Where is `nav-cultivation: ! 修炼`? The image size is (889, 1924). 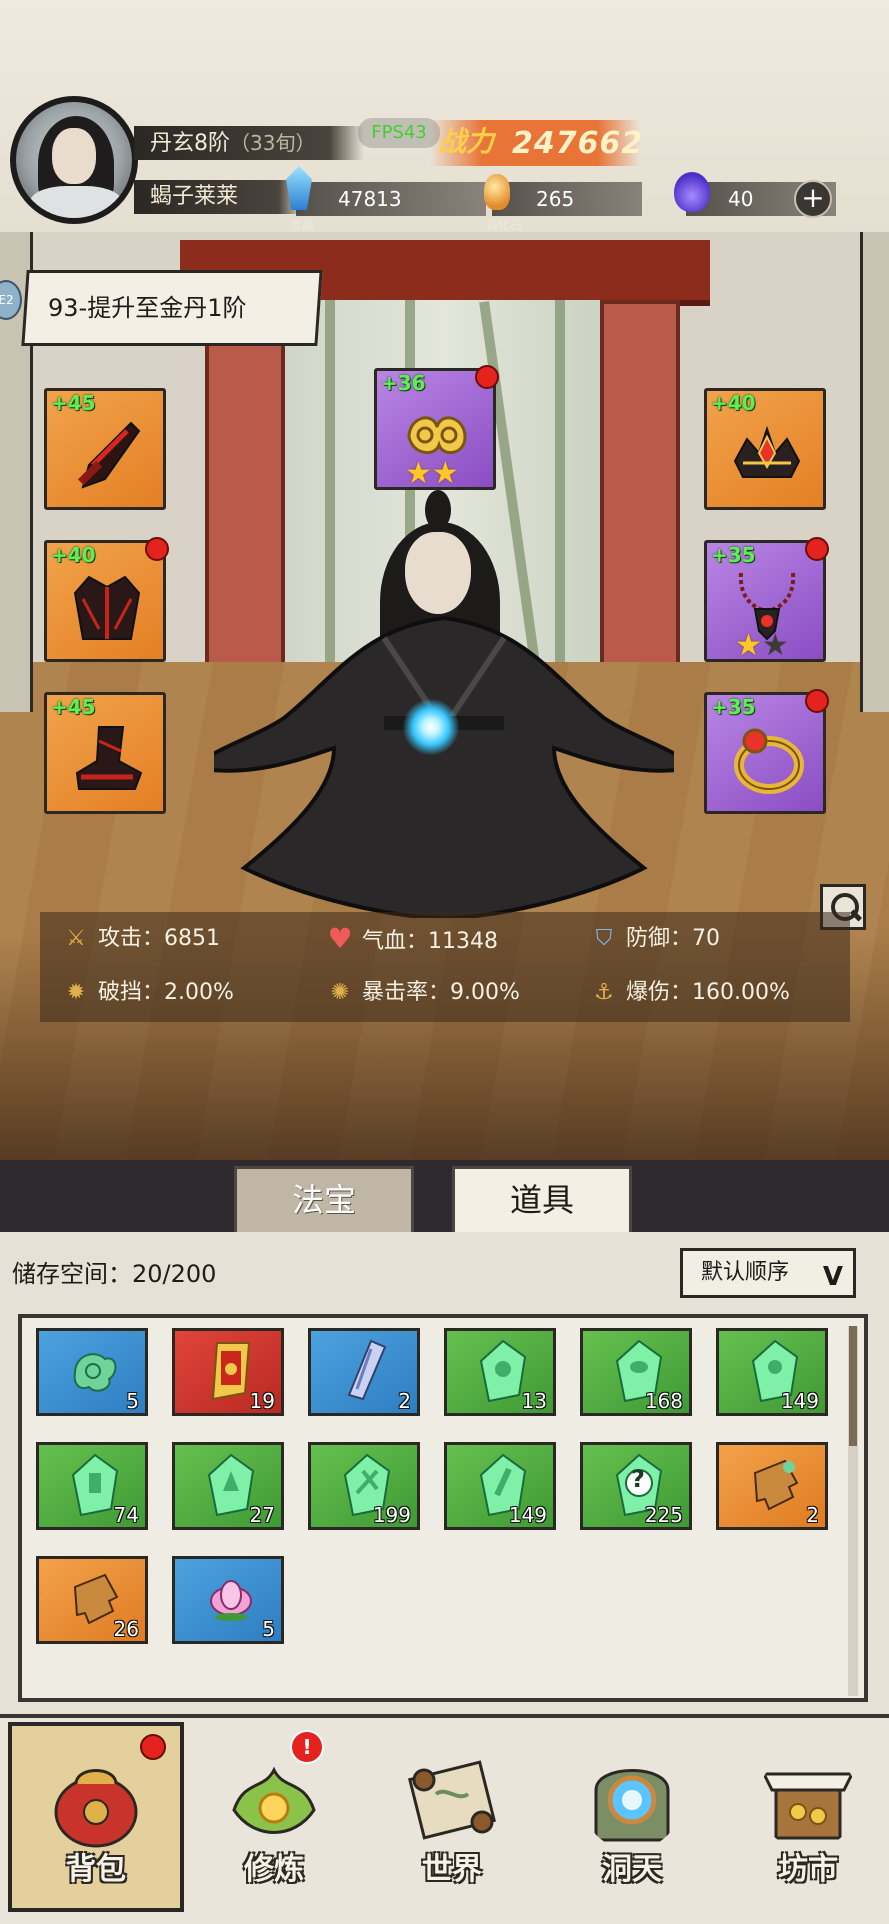 nav-cultivation: ! 修炼 is located at coordinates (274, 1820).